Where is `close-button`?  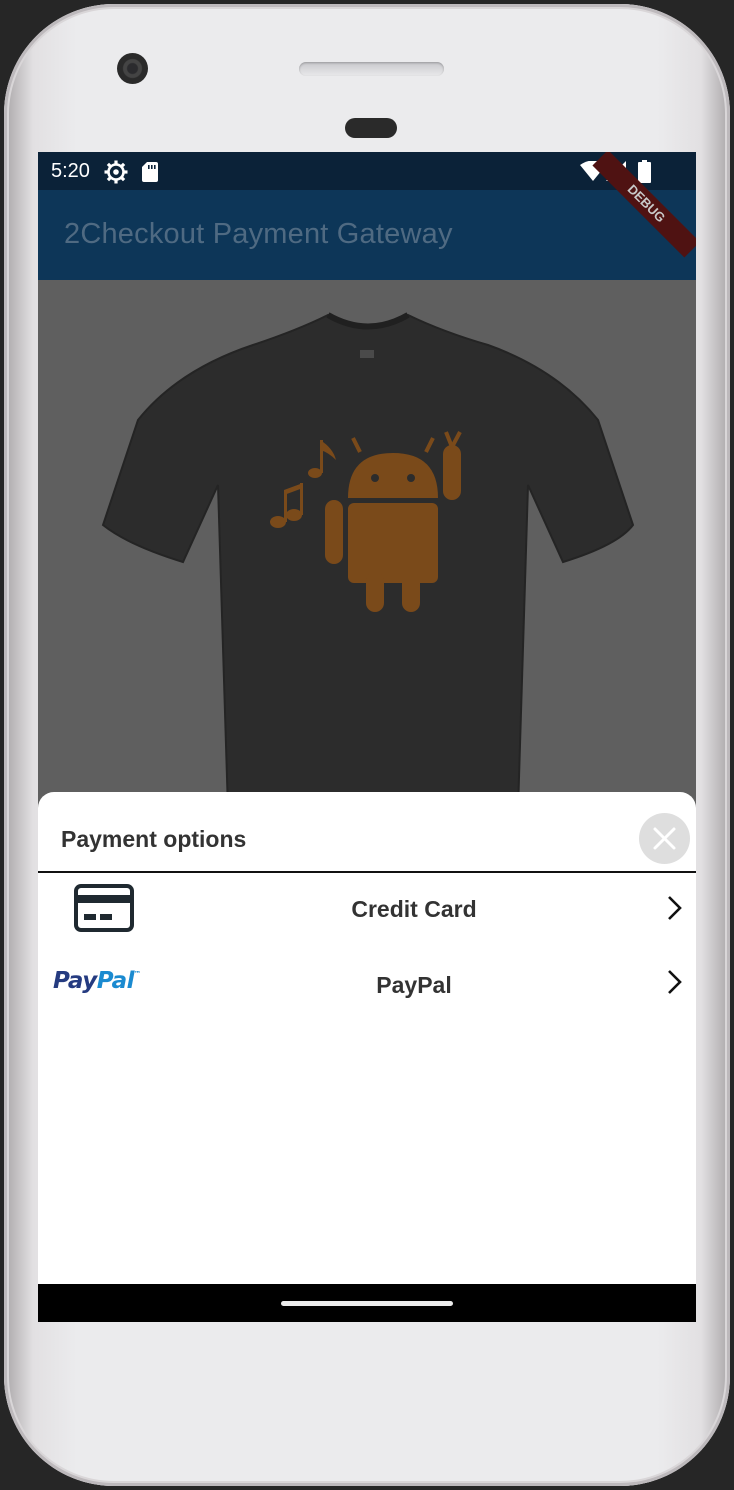
close-button is located at coordinates (664, 838).